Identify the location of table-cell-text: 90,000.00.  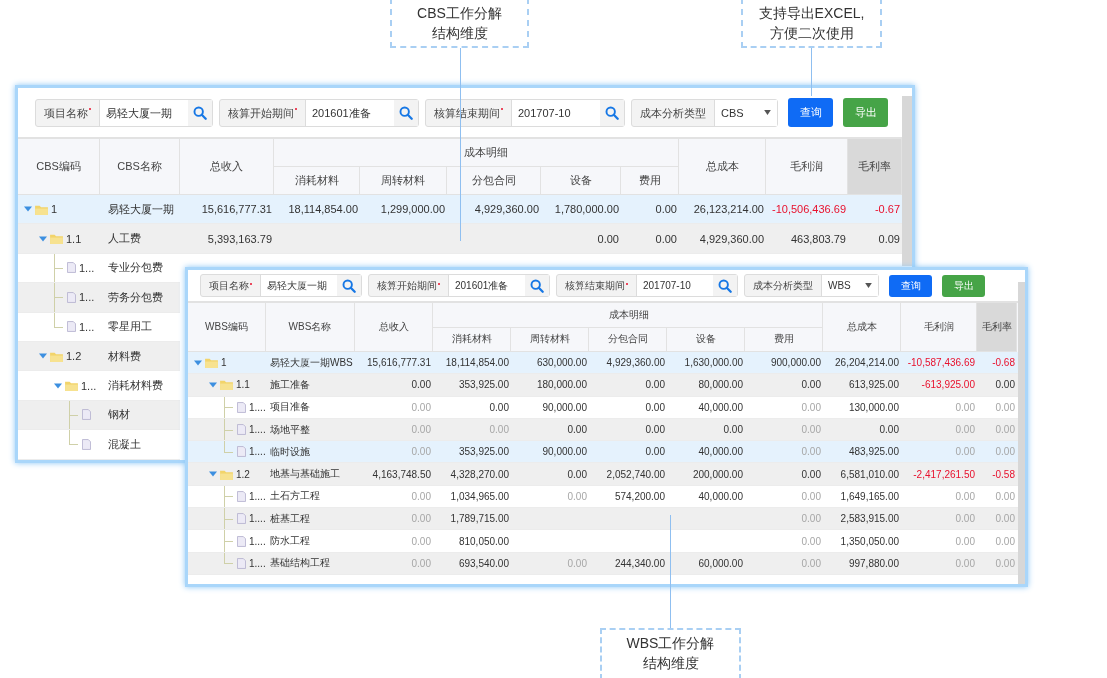
(564, 452).